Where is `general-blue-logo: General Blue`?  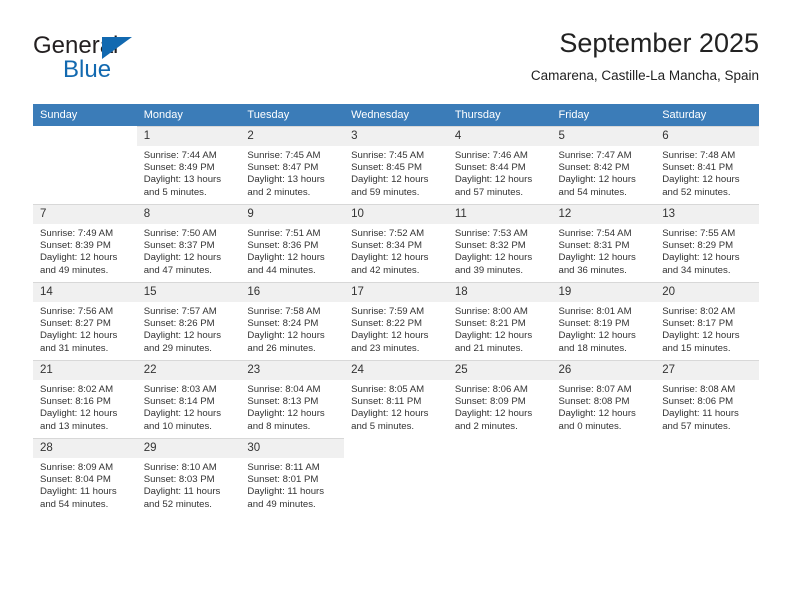
general-blue-logo: General Blue is located at coordinates (133, 60).